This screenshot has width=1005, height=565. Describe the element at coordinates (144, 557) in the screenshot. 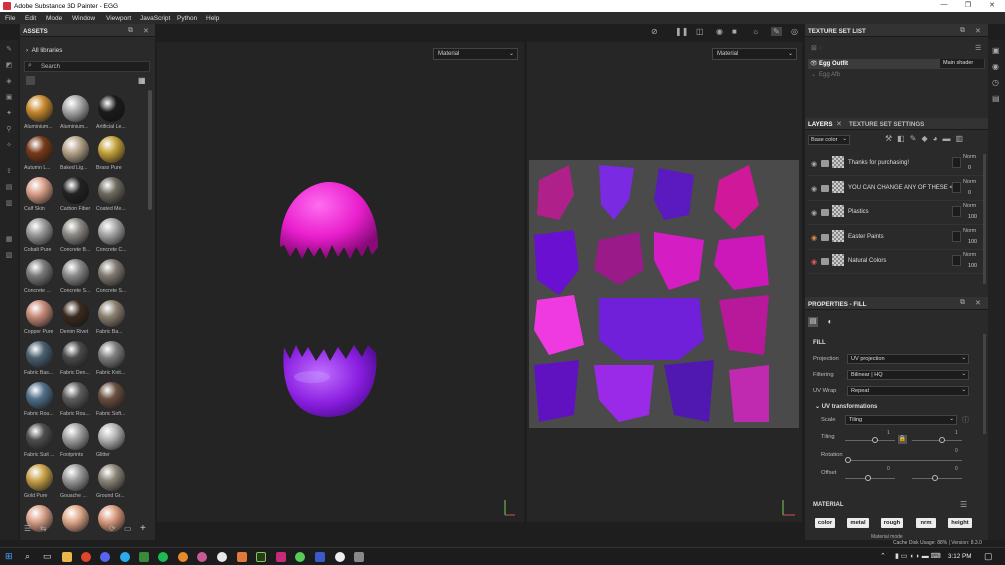

I see `checklist-icon` at that location.